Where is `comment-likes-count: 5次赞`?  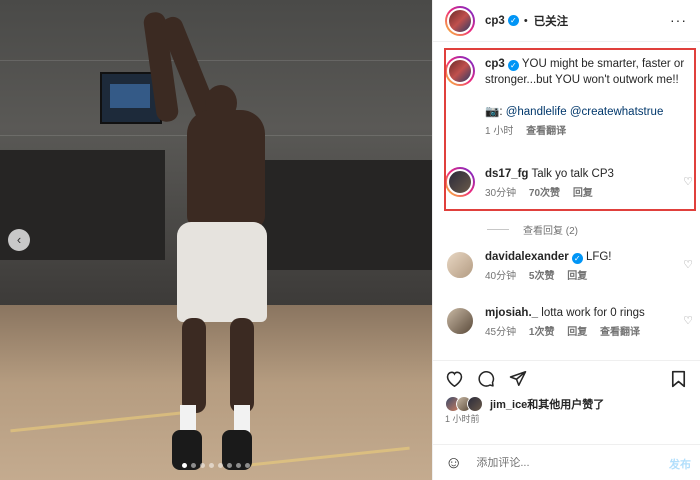 comment-likes-count: 5次赞 is located at coordinates (542, 276).